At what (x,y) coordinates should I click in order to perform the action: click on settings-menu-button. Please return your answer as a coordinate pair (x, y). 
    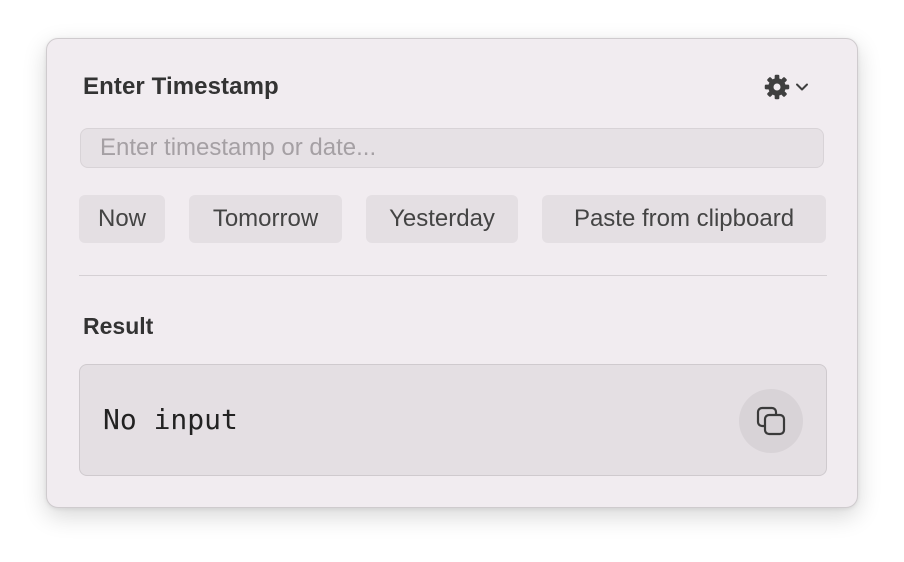
    Looking at the image, I should click on (791, 87).